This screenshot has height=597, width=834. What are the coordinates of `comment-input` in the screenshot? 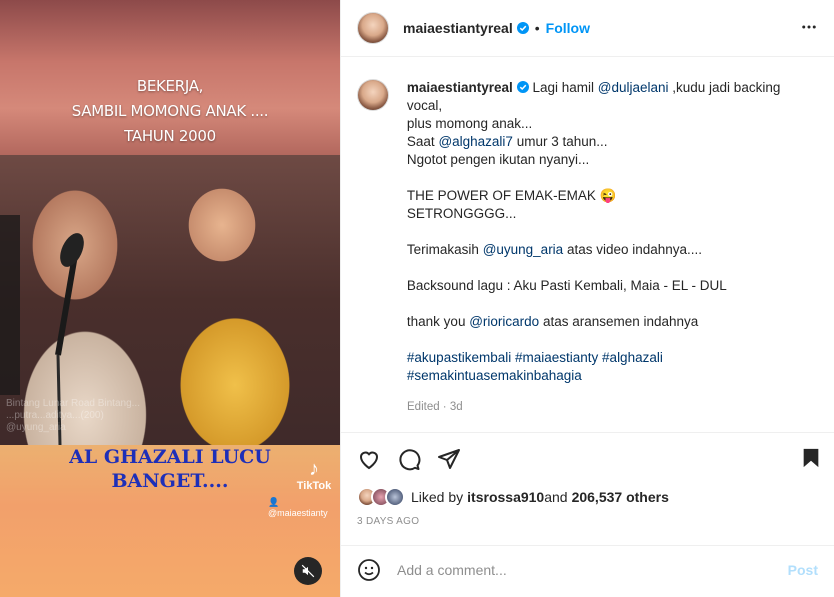 It's located at (592, 570).